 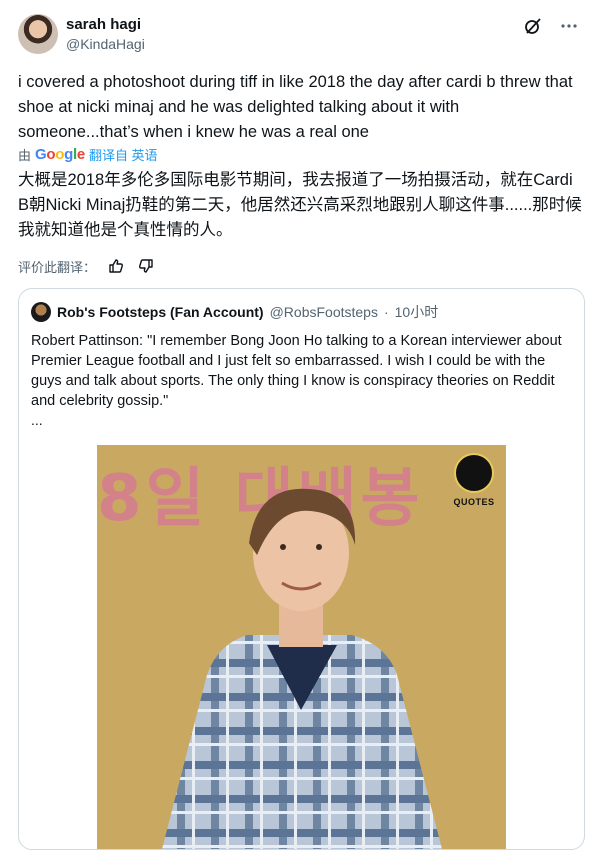 I want to click on quoted-handle: @RobsFootsteps, so click(x=324, y=312).